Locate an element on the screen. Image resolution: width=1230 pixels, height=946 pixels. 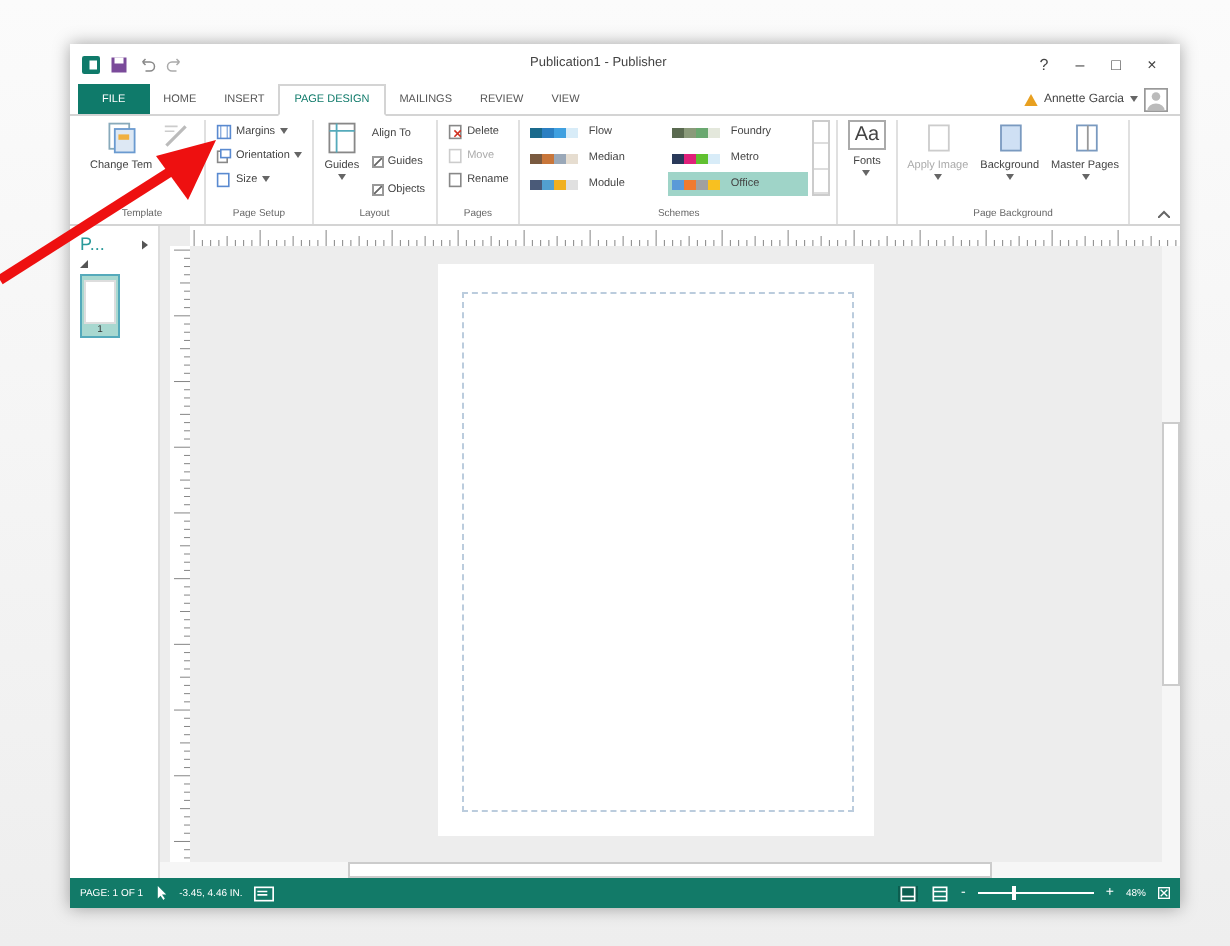
collapse-ribbon-icon is located at coordinates (1164, 214).